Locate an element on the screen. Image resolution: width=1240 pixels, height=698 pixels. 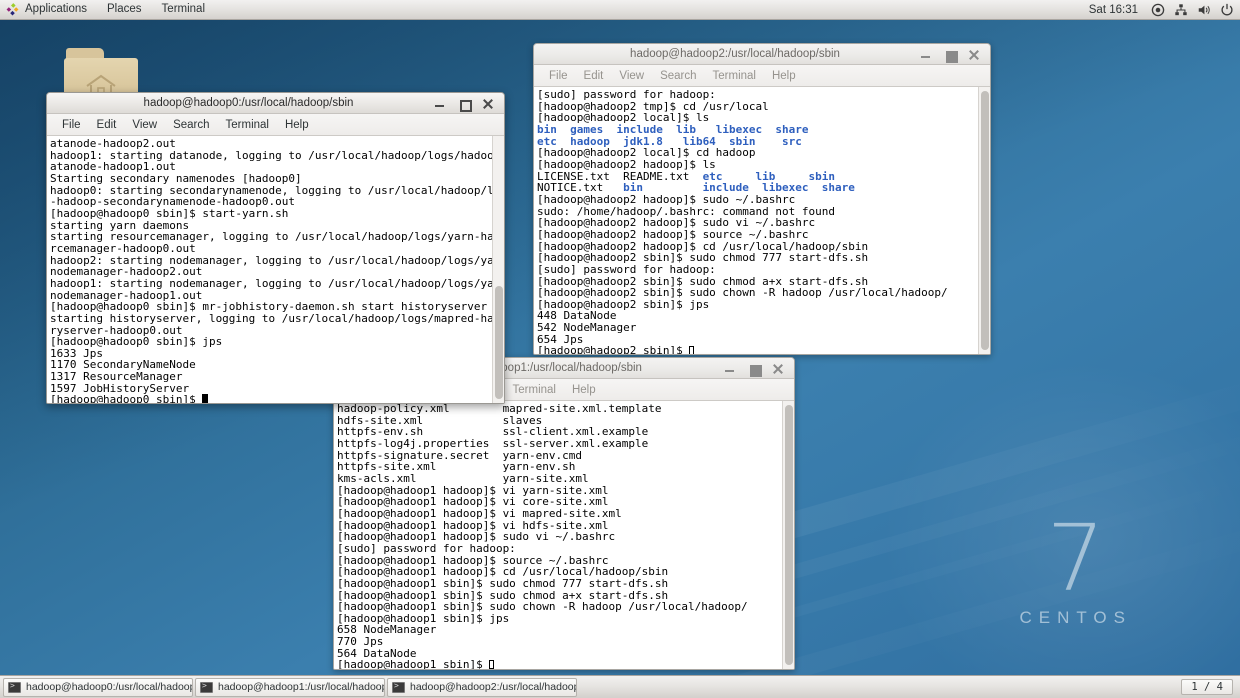
minimize-button-hadoop2 is located at coordinates (926, 55).